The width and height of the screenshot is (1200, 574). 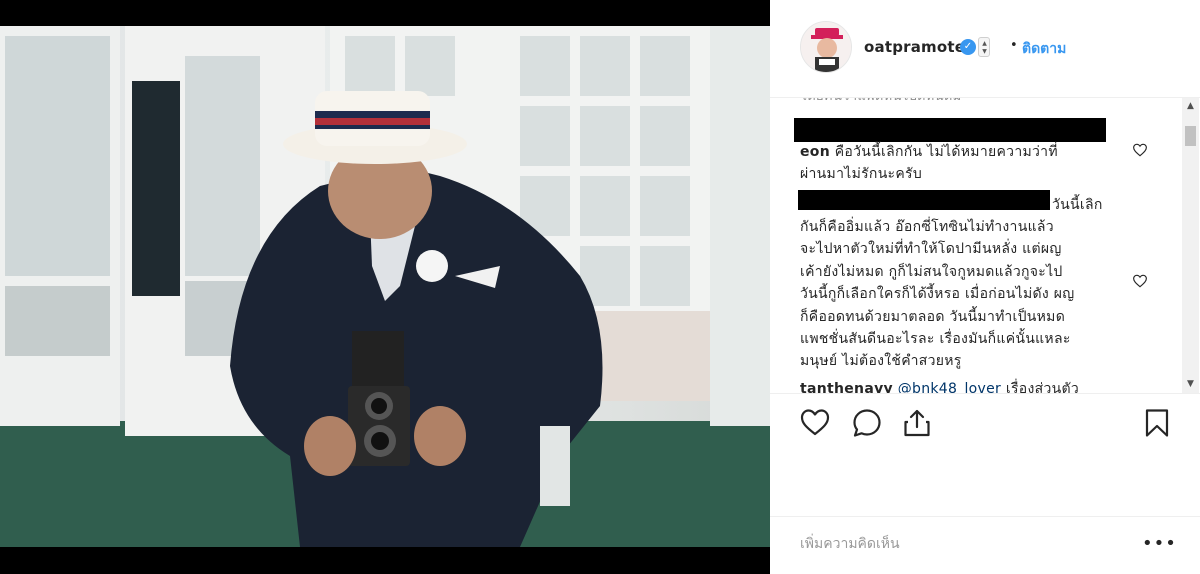 I want to click on more-options-icon: •••, so click(x=1159, y=543).